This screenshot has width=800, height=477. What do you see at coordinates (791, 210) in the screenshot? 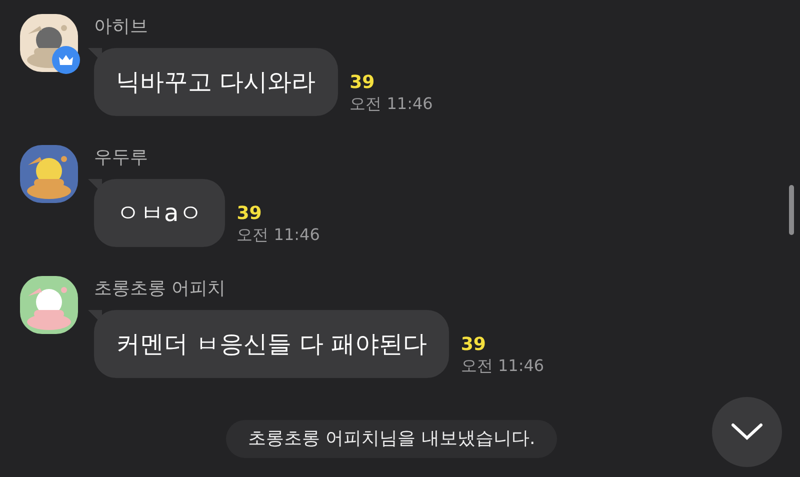
I see `scrollbar` at bounding box center [791, 210].